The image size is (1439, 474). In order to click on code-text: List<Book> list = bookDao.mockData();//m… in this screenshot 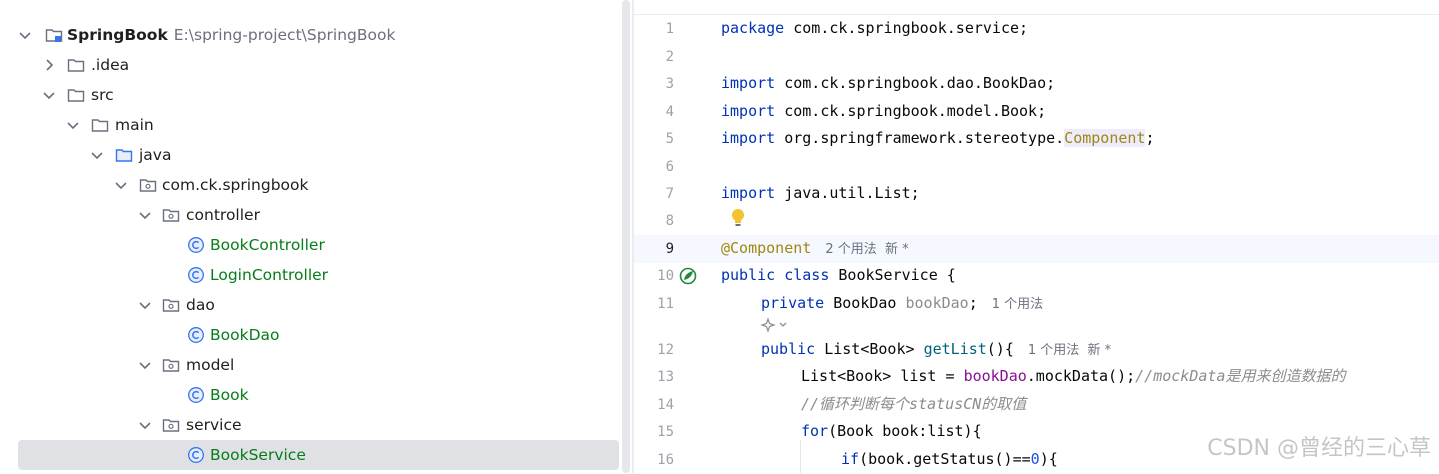, I will do `click(1073, 376)`.